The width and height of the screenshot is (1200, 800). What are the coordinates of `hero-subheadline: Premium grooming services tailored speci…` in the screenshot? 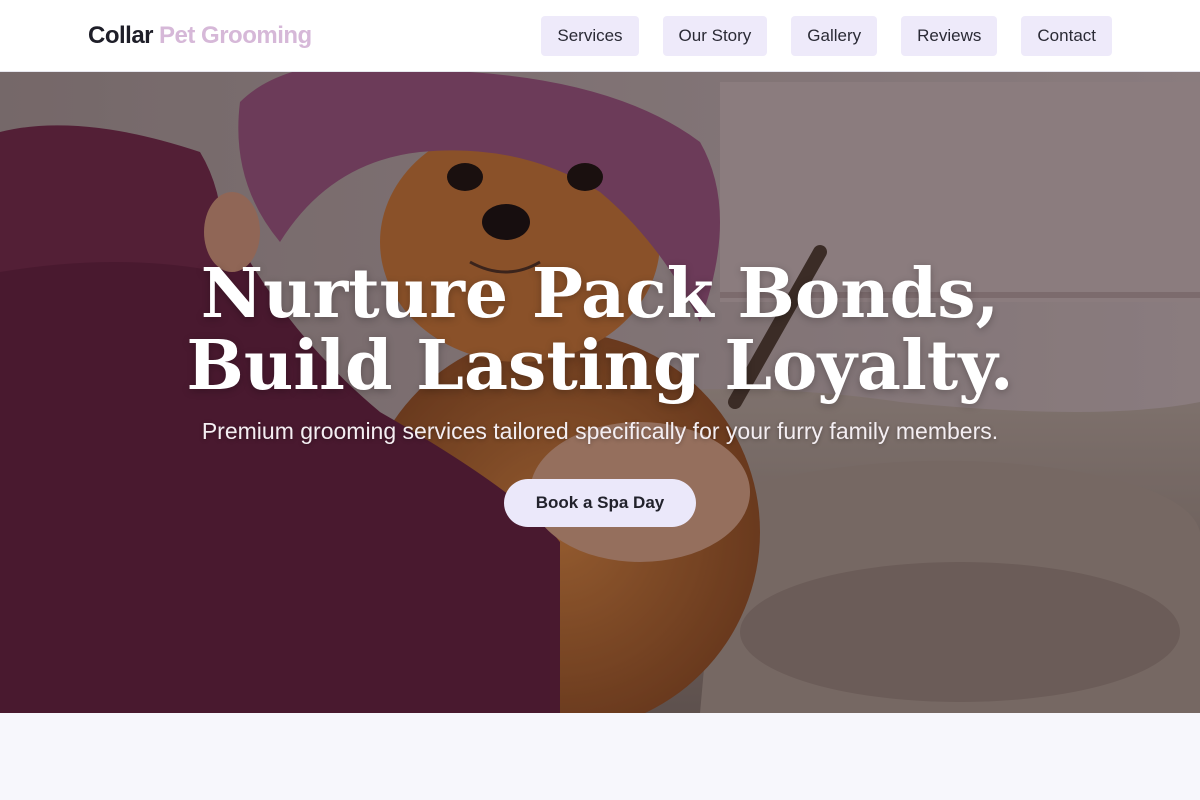 It's located at (600, 431).